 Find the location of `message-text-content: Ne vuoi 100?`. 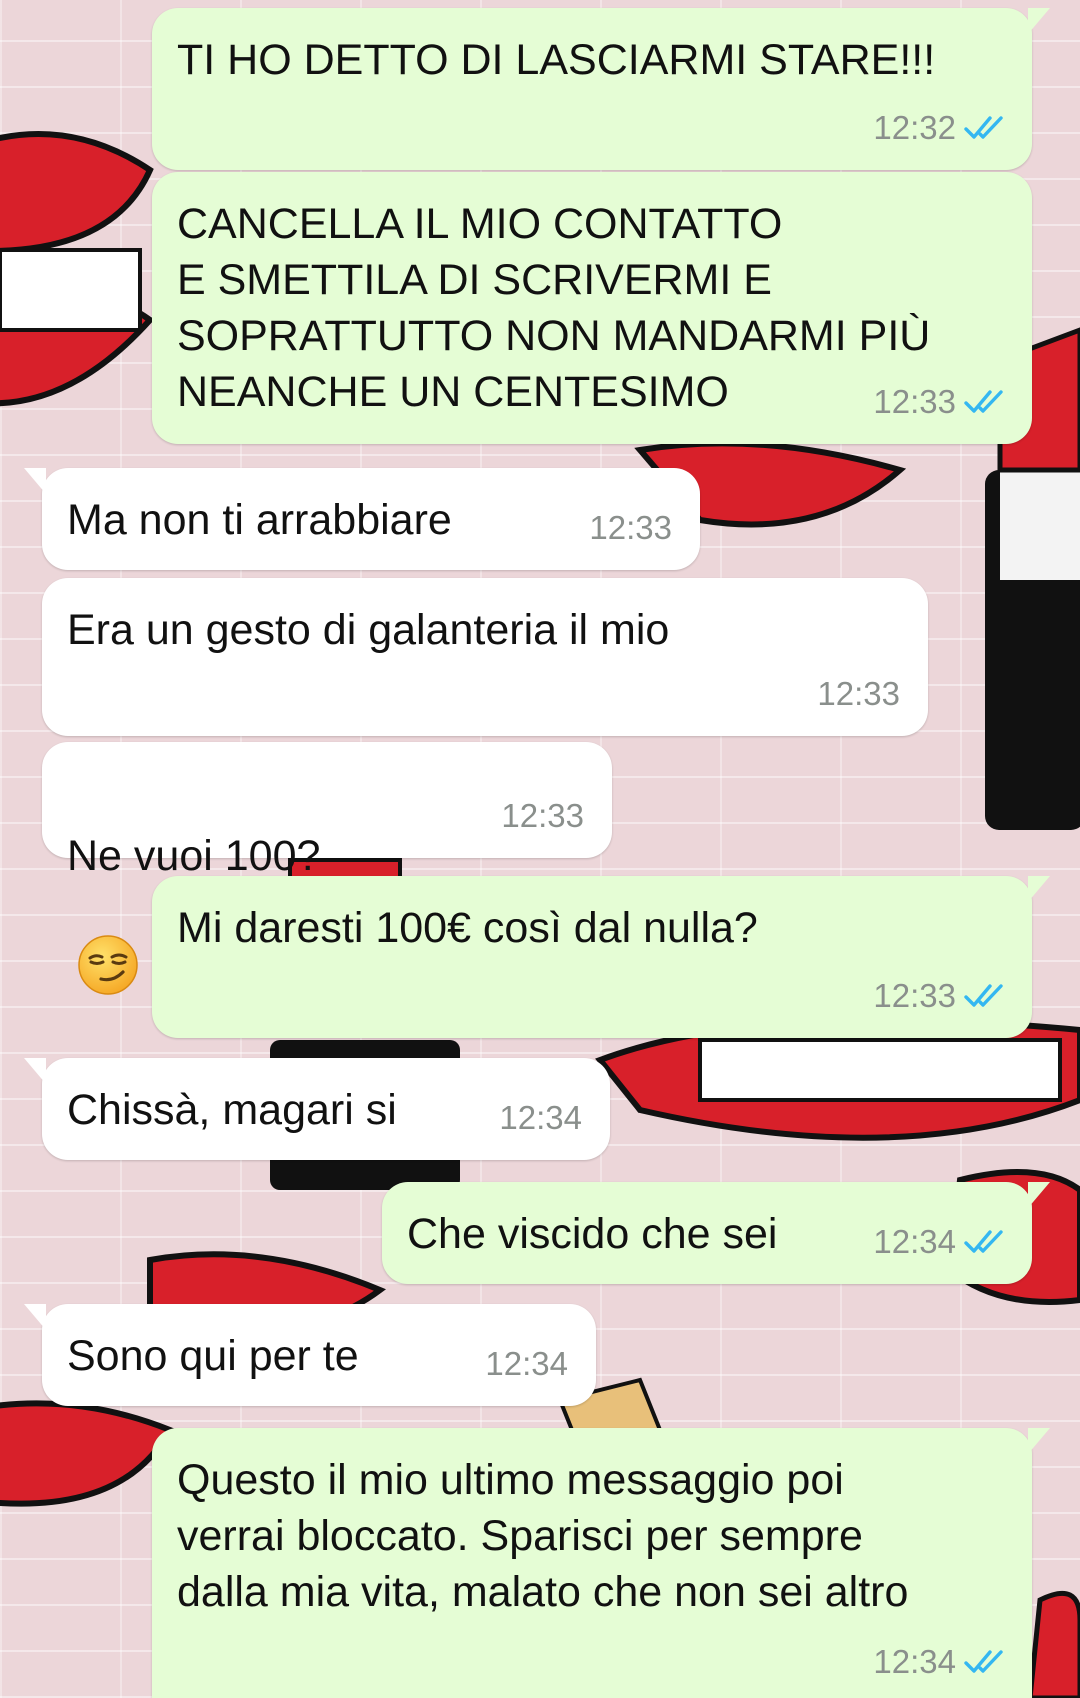

message-text-content: Ne vuoi 100? is located at coordinates (194, 856).